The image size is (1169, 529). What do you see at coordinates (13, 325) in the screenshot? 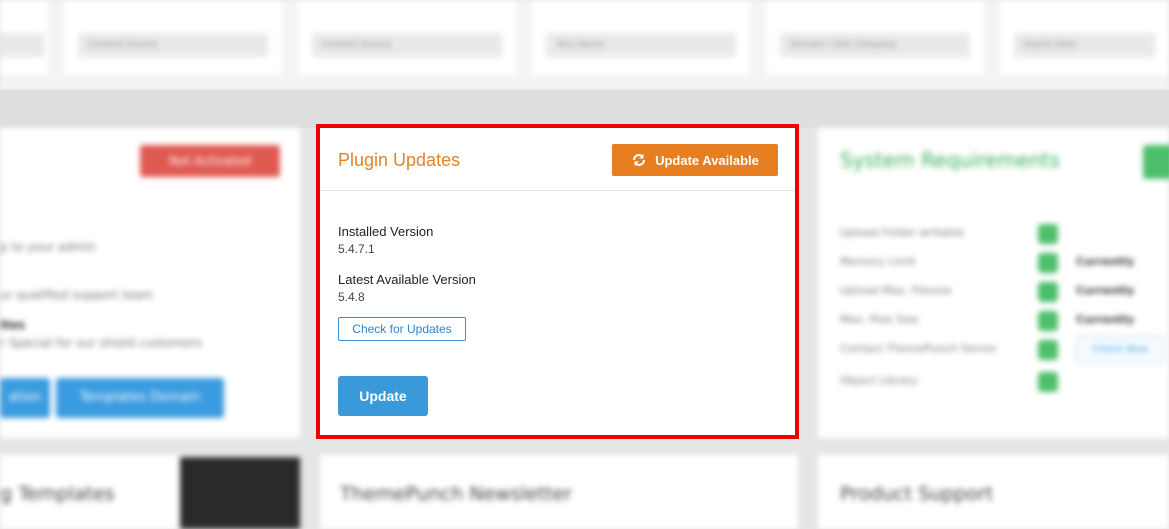
I see `activation-benefit: ites` at bounding box center [13, 325].